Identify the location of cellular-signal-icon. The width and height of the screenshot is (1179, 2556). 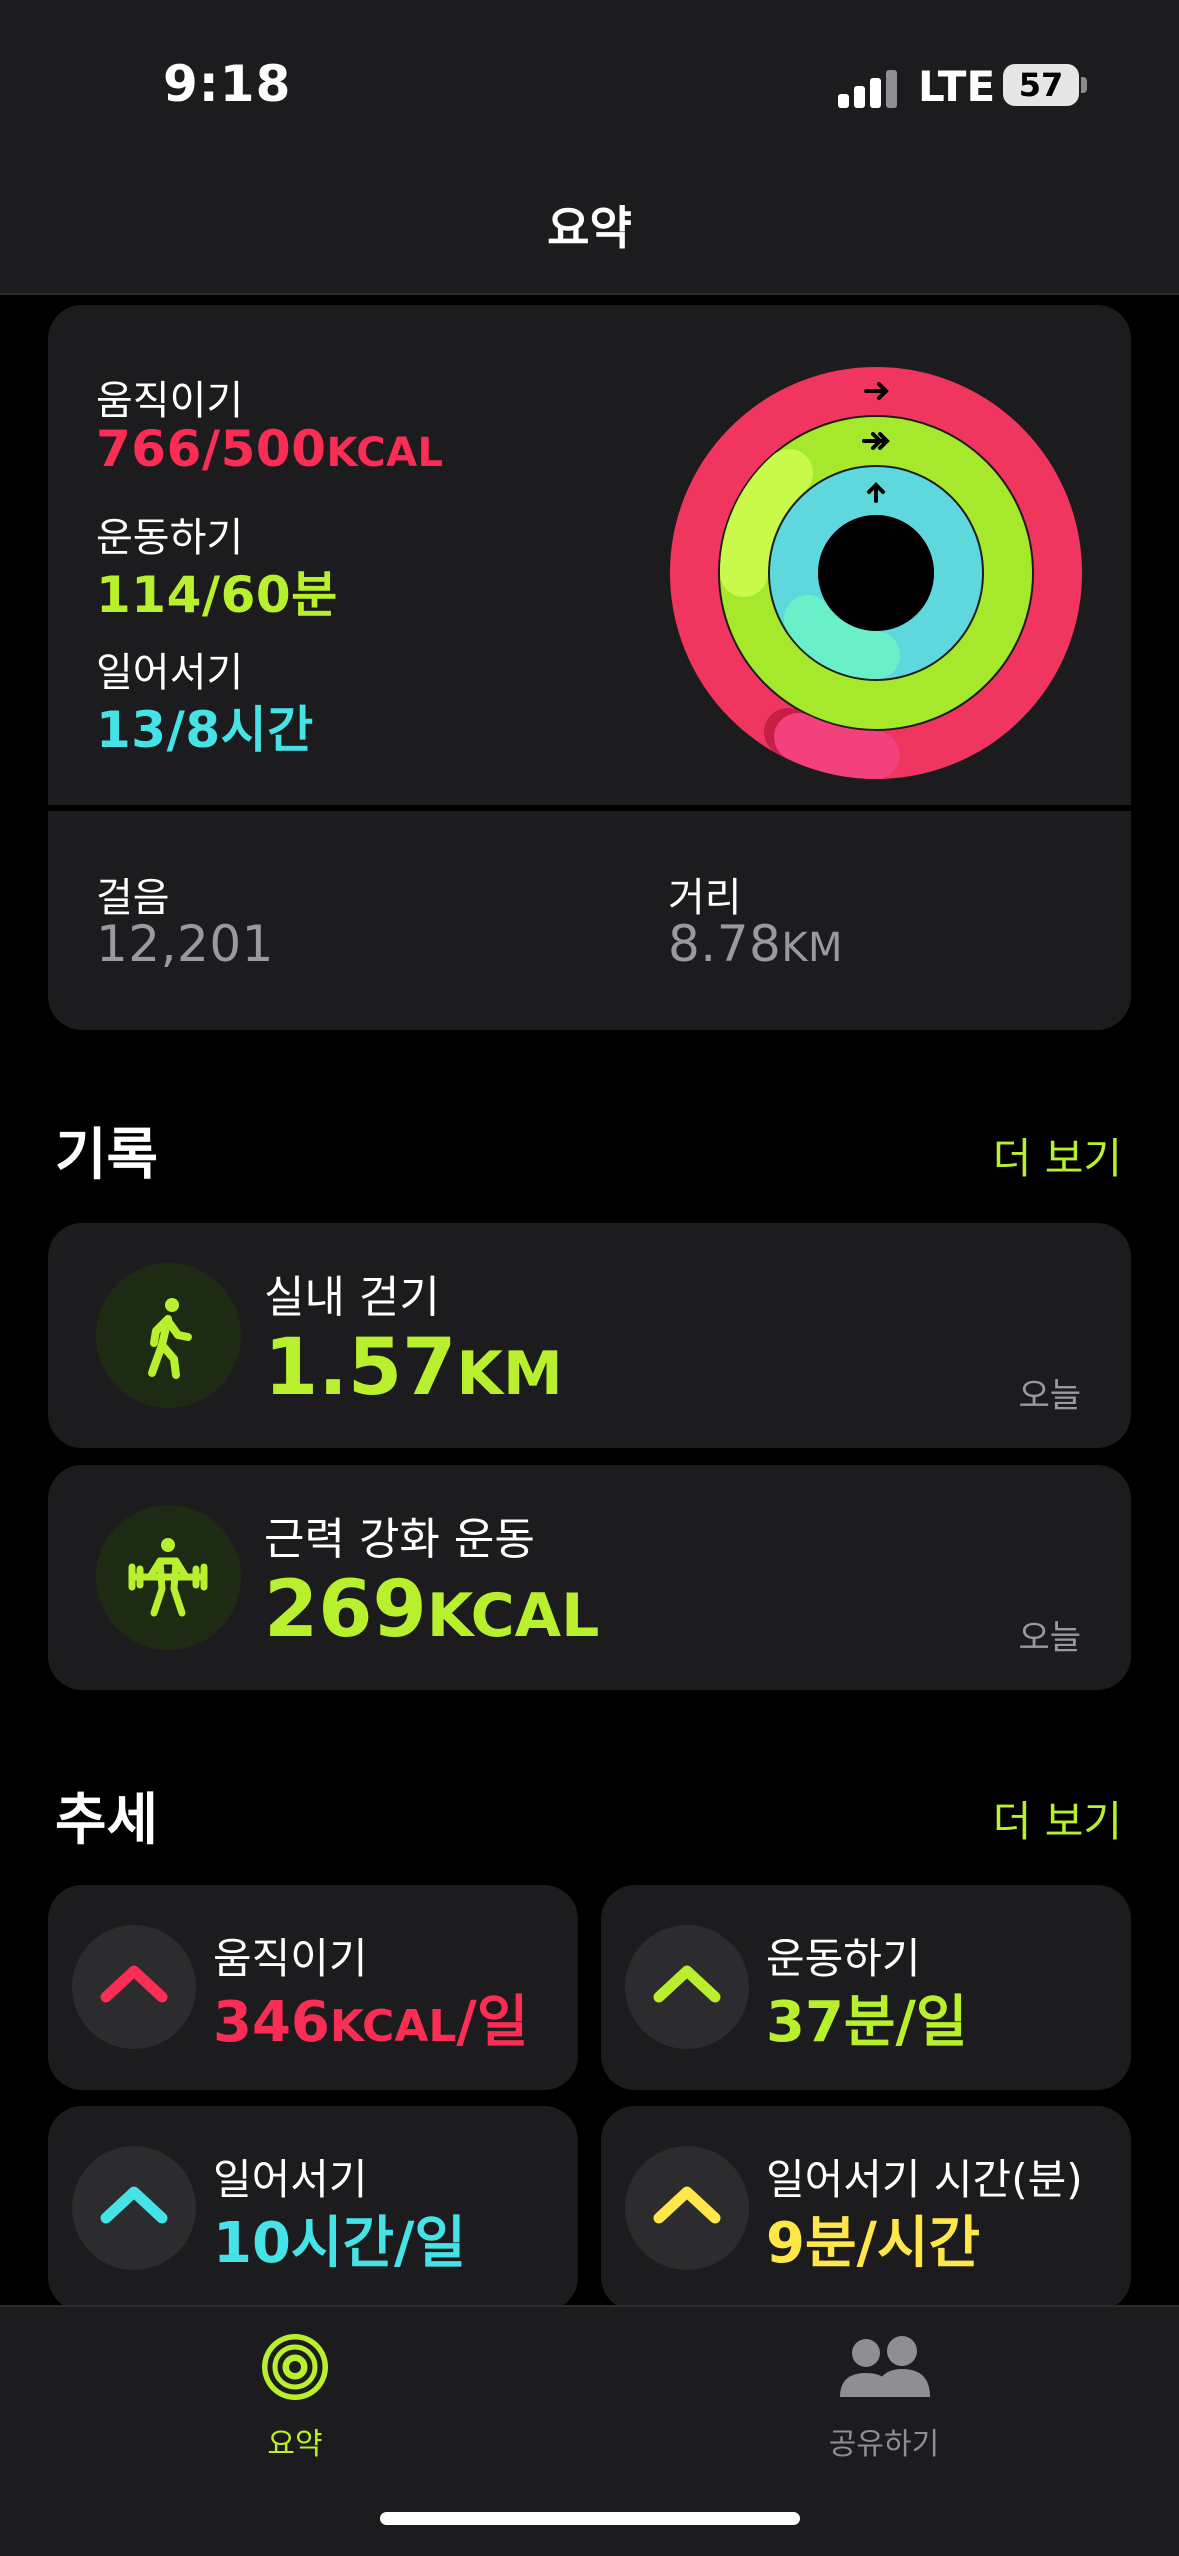
(868, 88).